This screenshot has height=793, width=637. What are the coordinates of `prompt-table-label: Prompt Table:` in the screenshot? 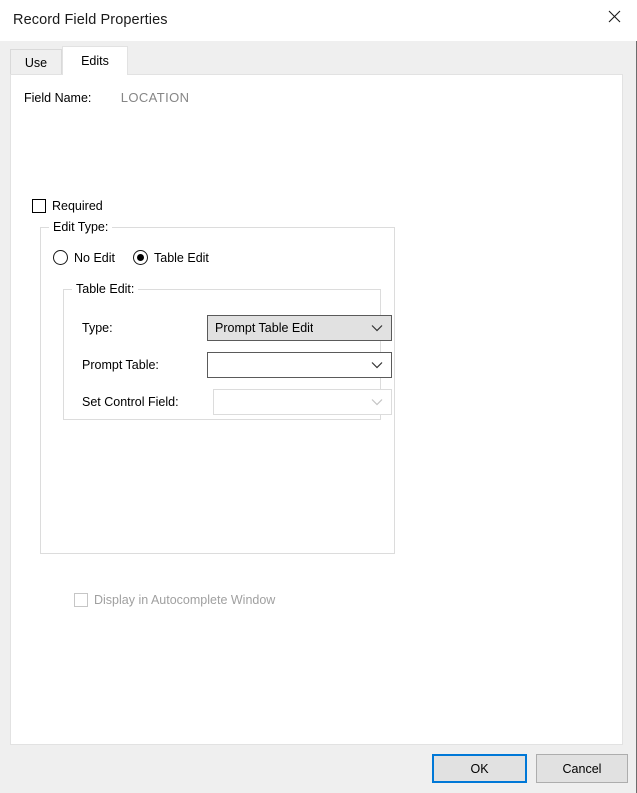 It's located at (120, 365).